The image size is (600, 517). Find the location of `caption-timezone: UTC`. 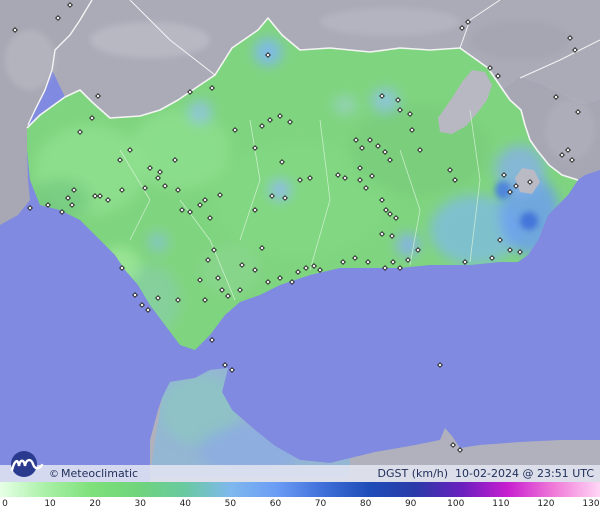

caption-timezone: UTC is located at coordinates (583, 473).